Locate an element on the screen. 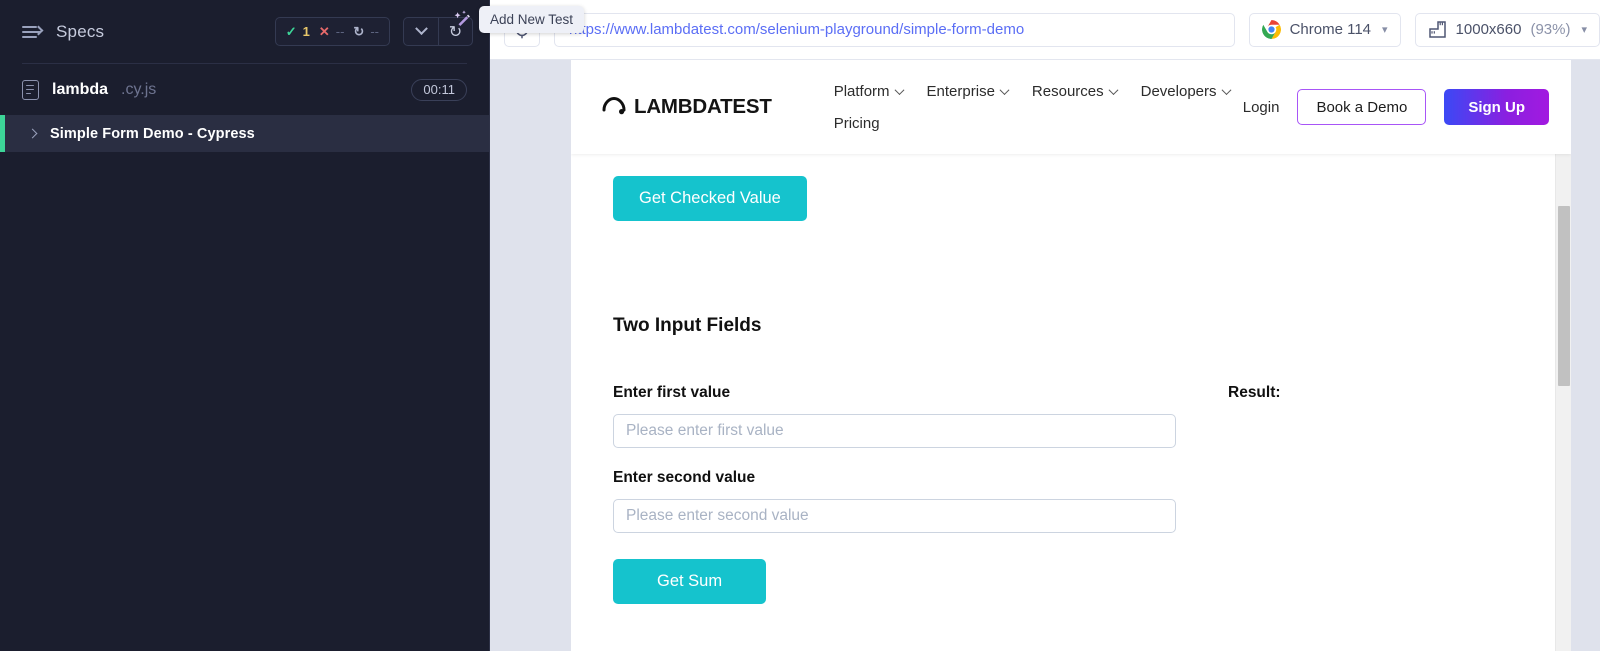 This screenshot has width=1600, height=651. nav-item-developers: Developers is located at coordinates (1185, 91).